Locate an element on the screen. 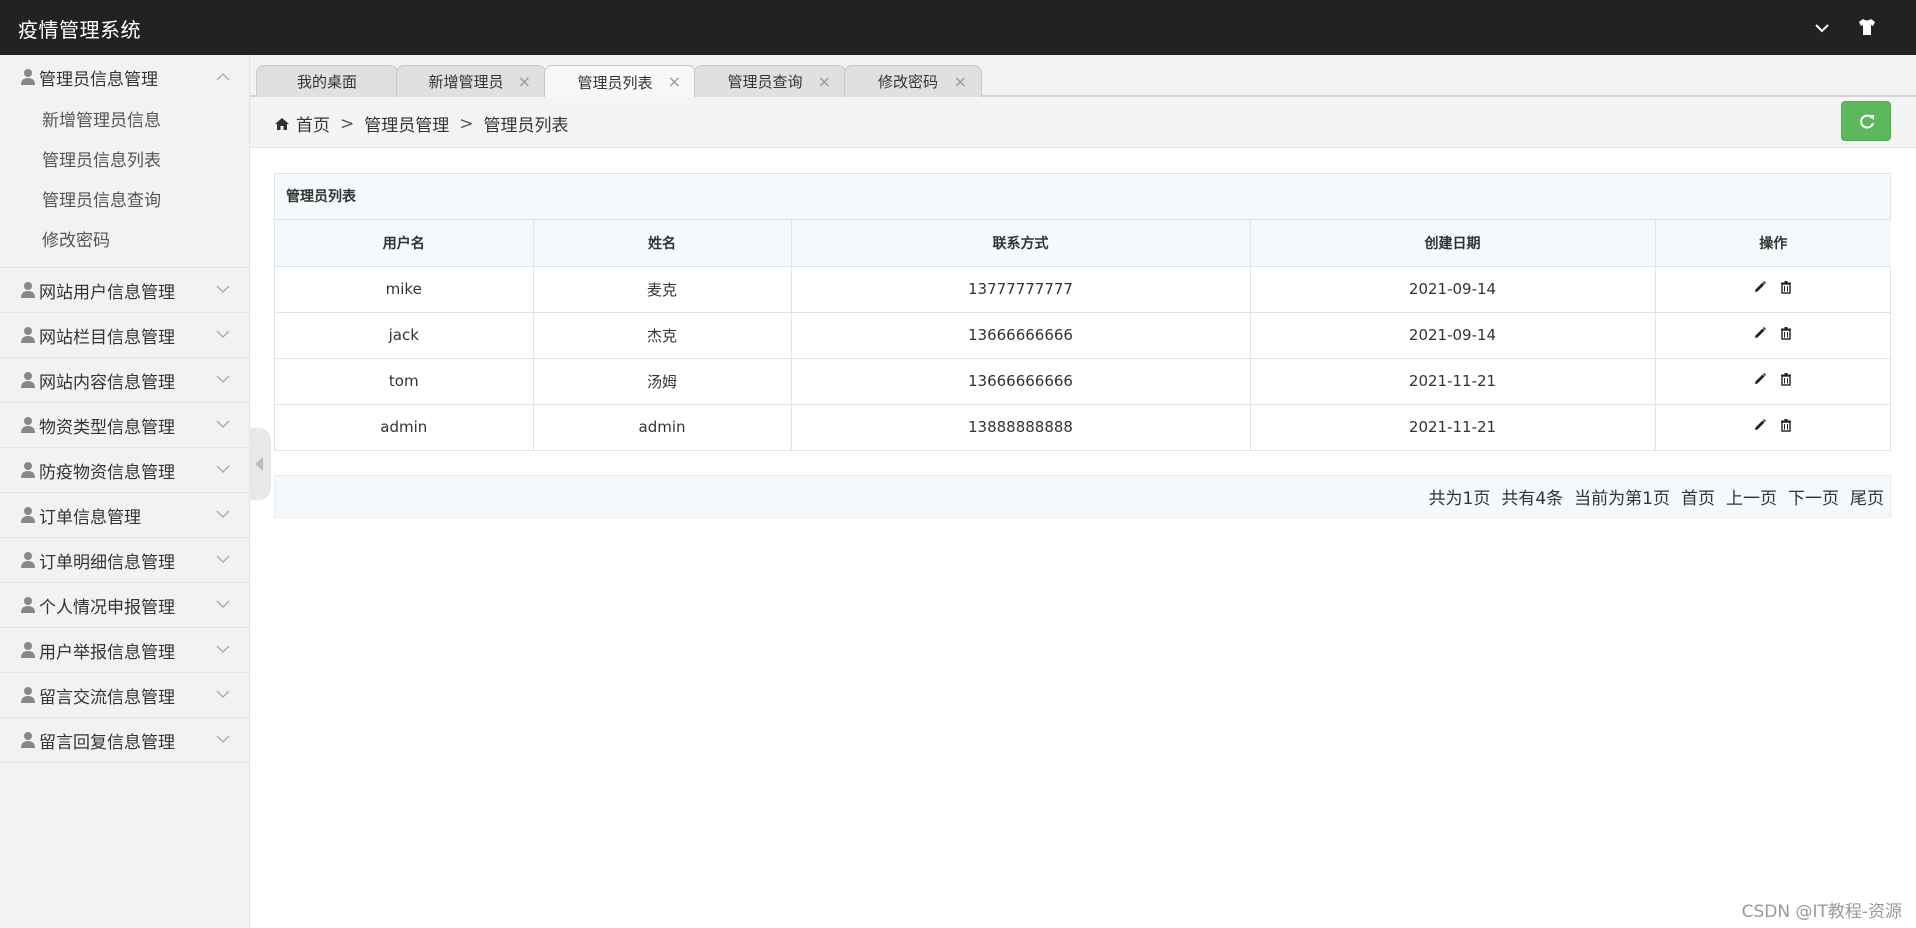  sidebar-group-header: 网站内容信息管理 is located at coordinates (125, 380).